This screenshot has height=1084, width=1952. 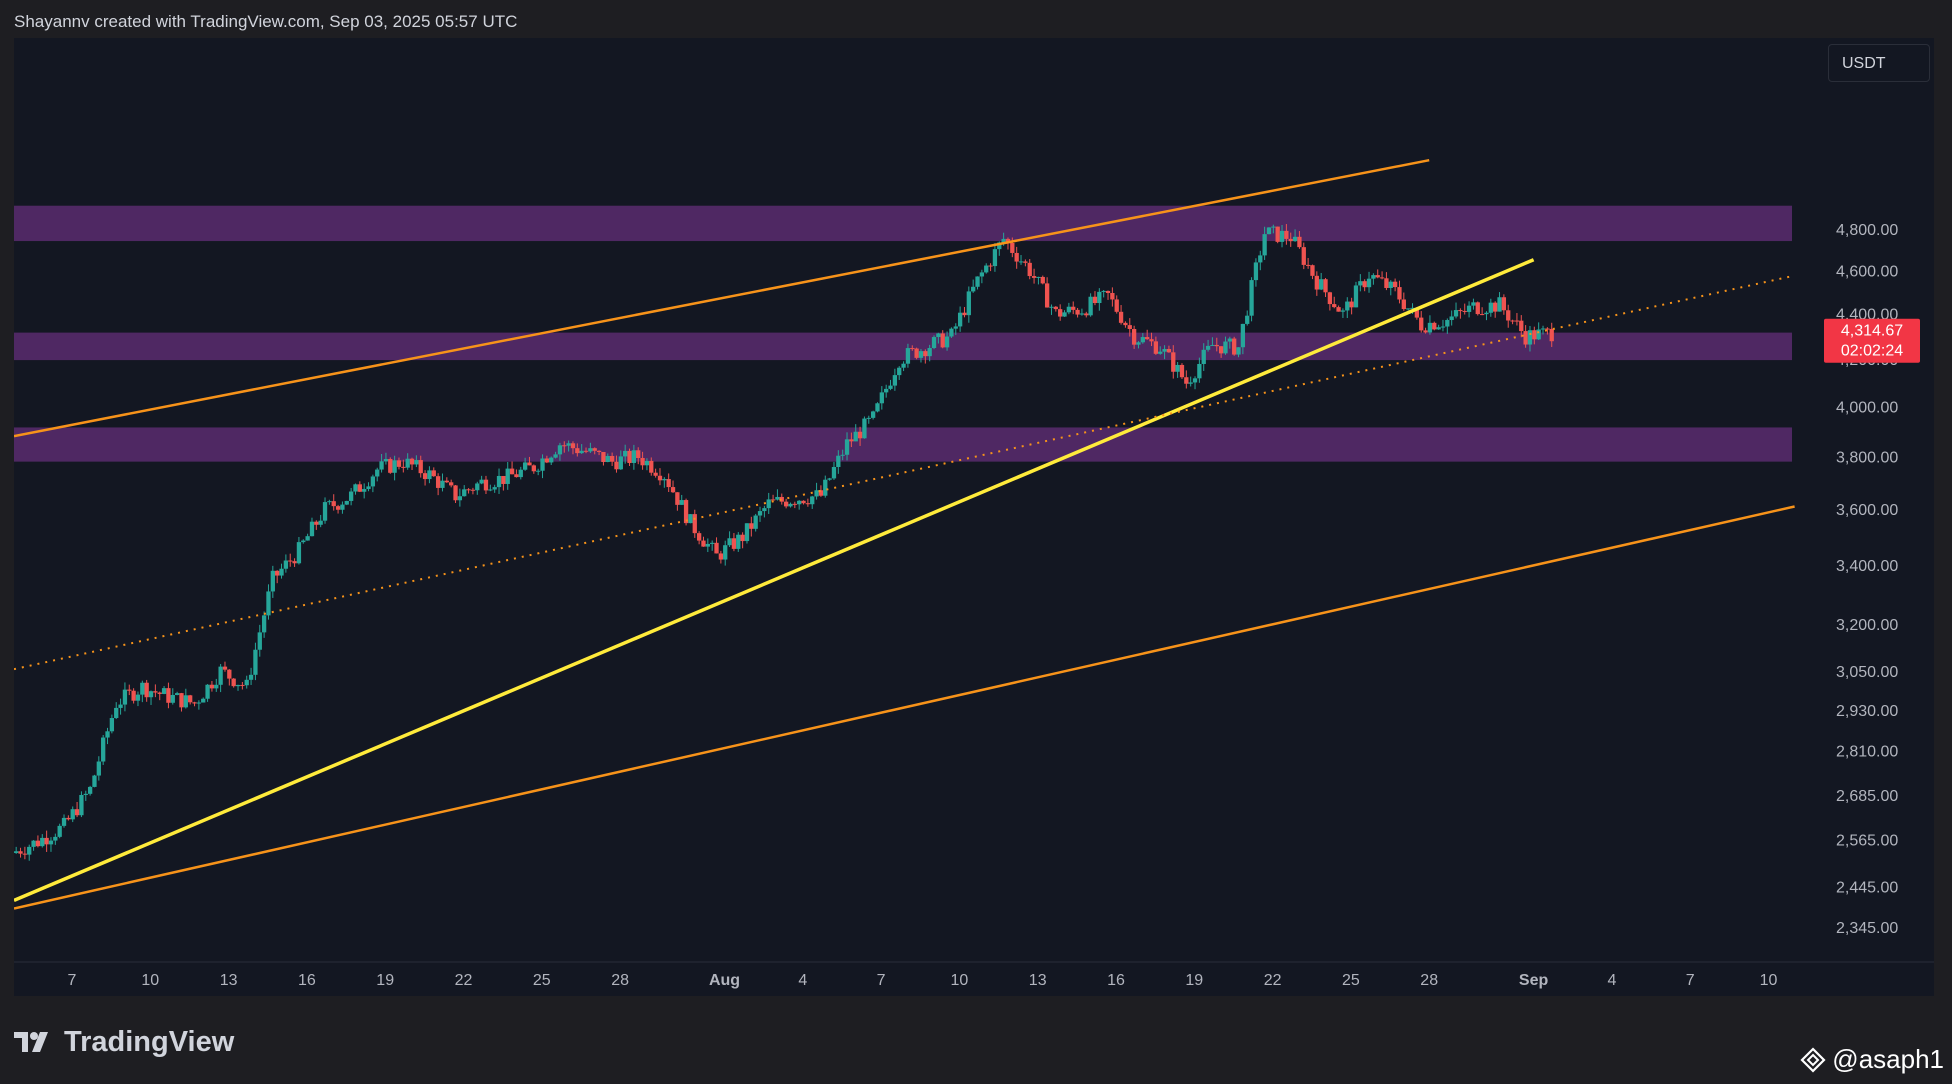 I want to click on time-axis-tick: 7, so click(x=72, y=980).